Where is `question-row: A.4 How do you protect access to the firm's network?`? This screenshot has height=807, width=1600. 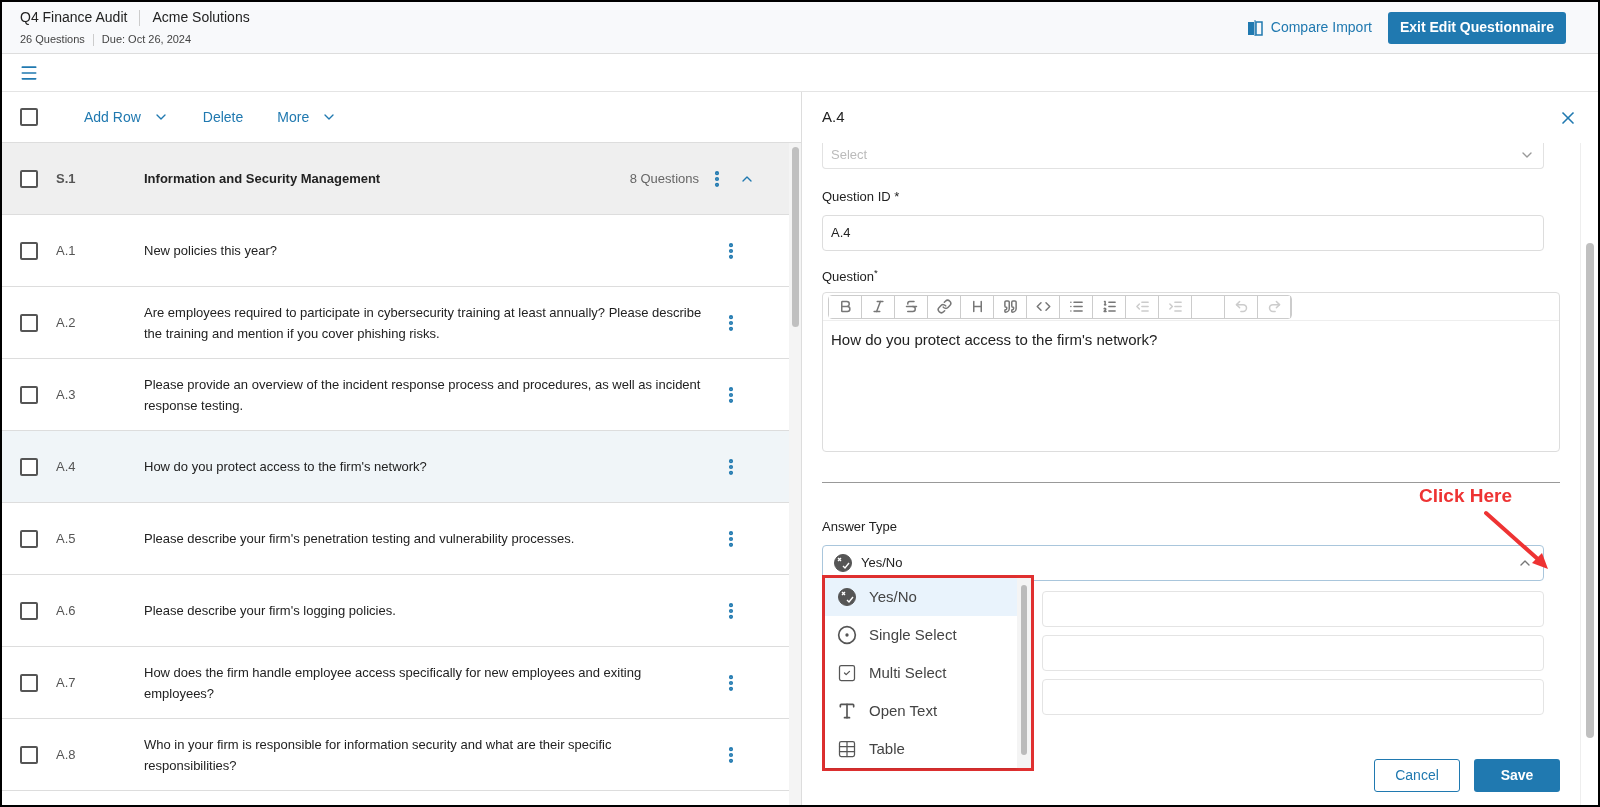
question-row: A.4 How do you protect access to the firm's network? is located at coordinates (395, 467).